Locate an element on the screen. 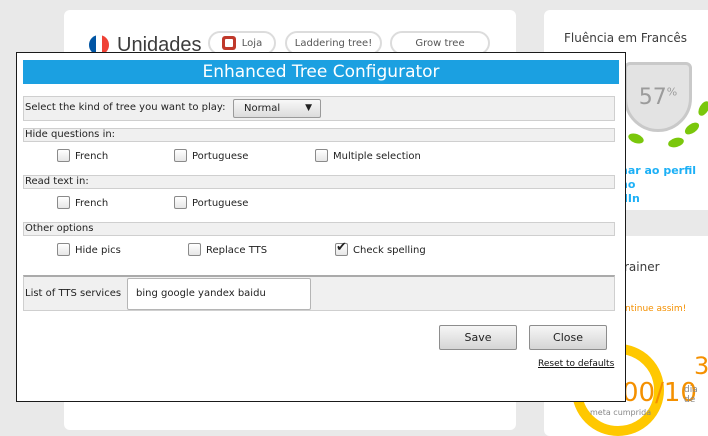 This screenshot has height=436, width=708. check-spelling-checkbox: Check spelling is located at coordinates (380, 248).